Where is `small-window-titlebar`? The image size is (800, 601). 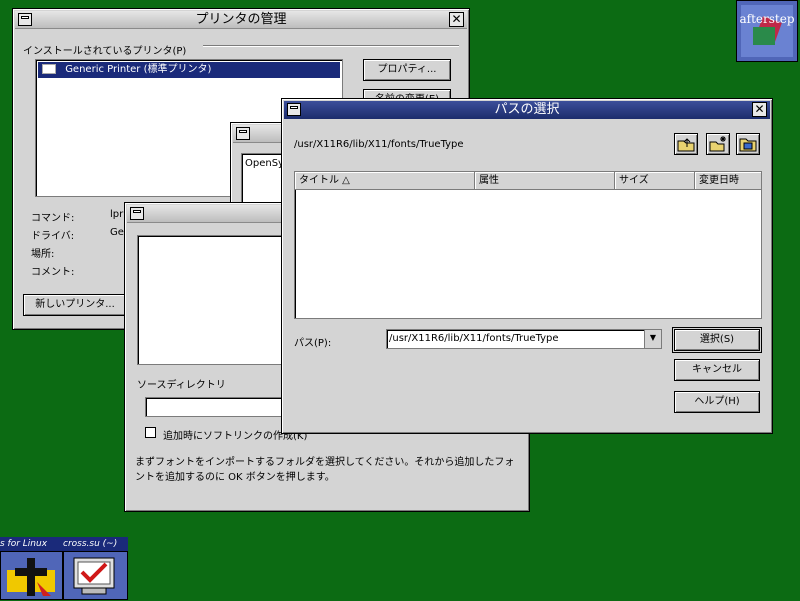 small-window-titlebar is located at coordinates (260, 134).